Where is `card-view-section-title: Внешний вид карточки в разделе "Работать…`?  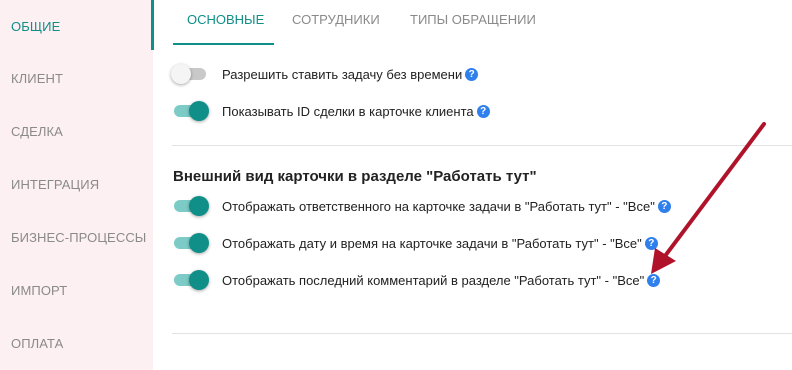
card-view-section-title: Внешний вид карточки в разделе "Работать… is located at coordinates (355, 176).